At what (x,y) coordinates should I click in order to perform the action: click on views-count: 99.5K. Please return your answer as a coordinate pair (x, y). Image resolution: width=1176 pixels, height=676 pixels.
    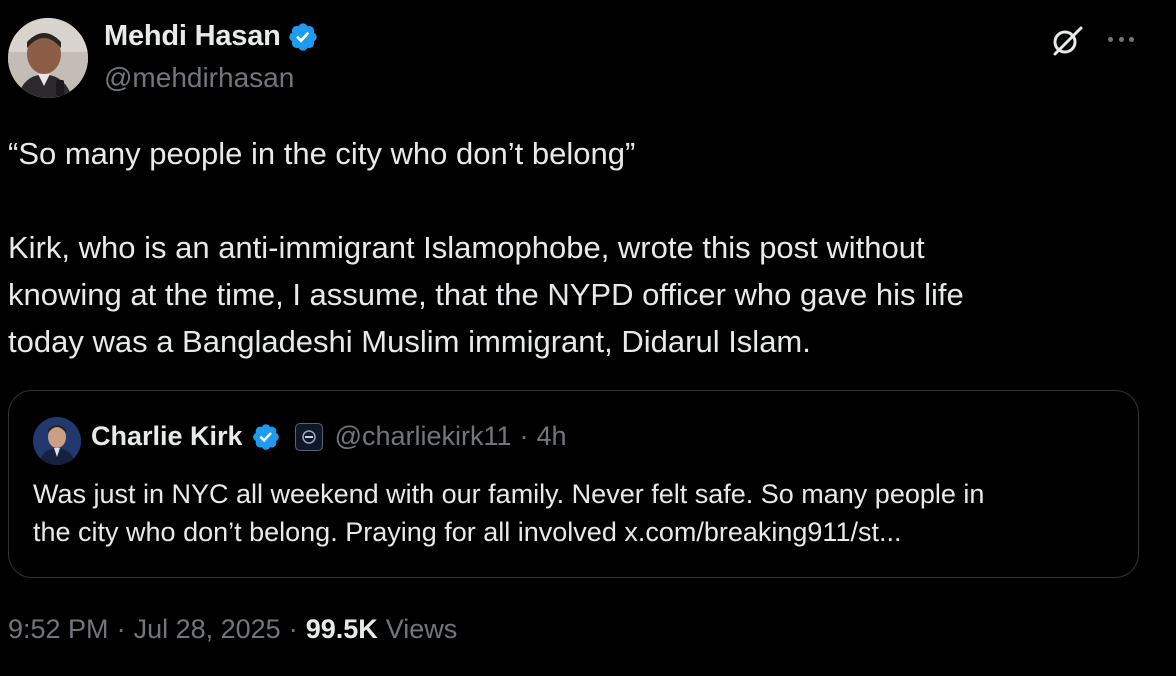
    Looking at the image, I should click on (342, 629).